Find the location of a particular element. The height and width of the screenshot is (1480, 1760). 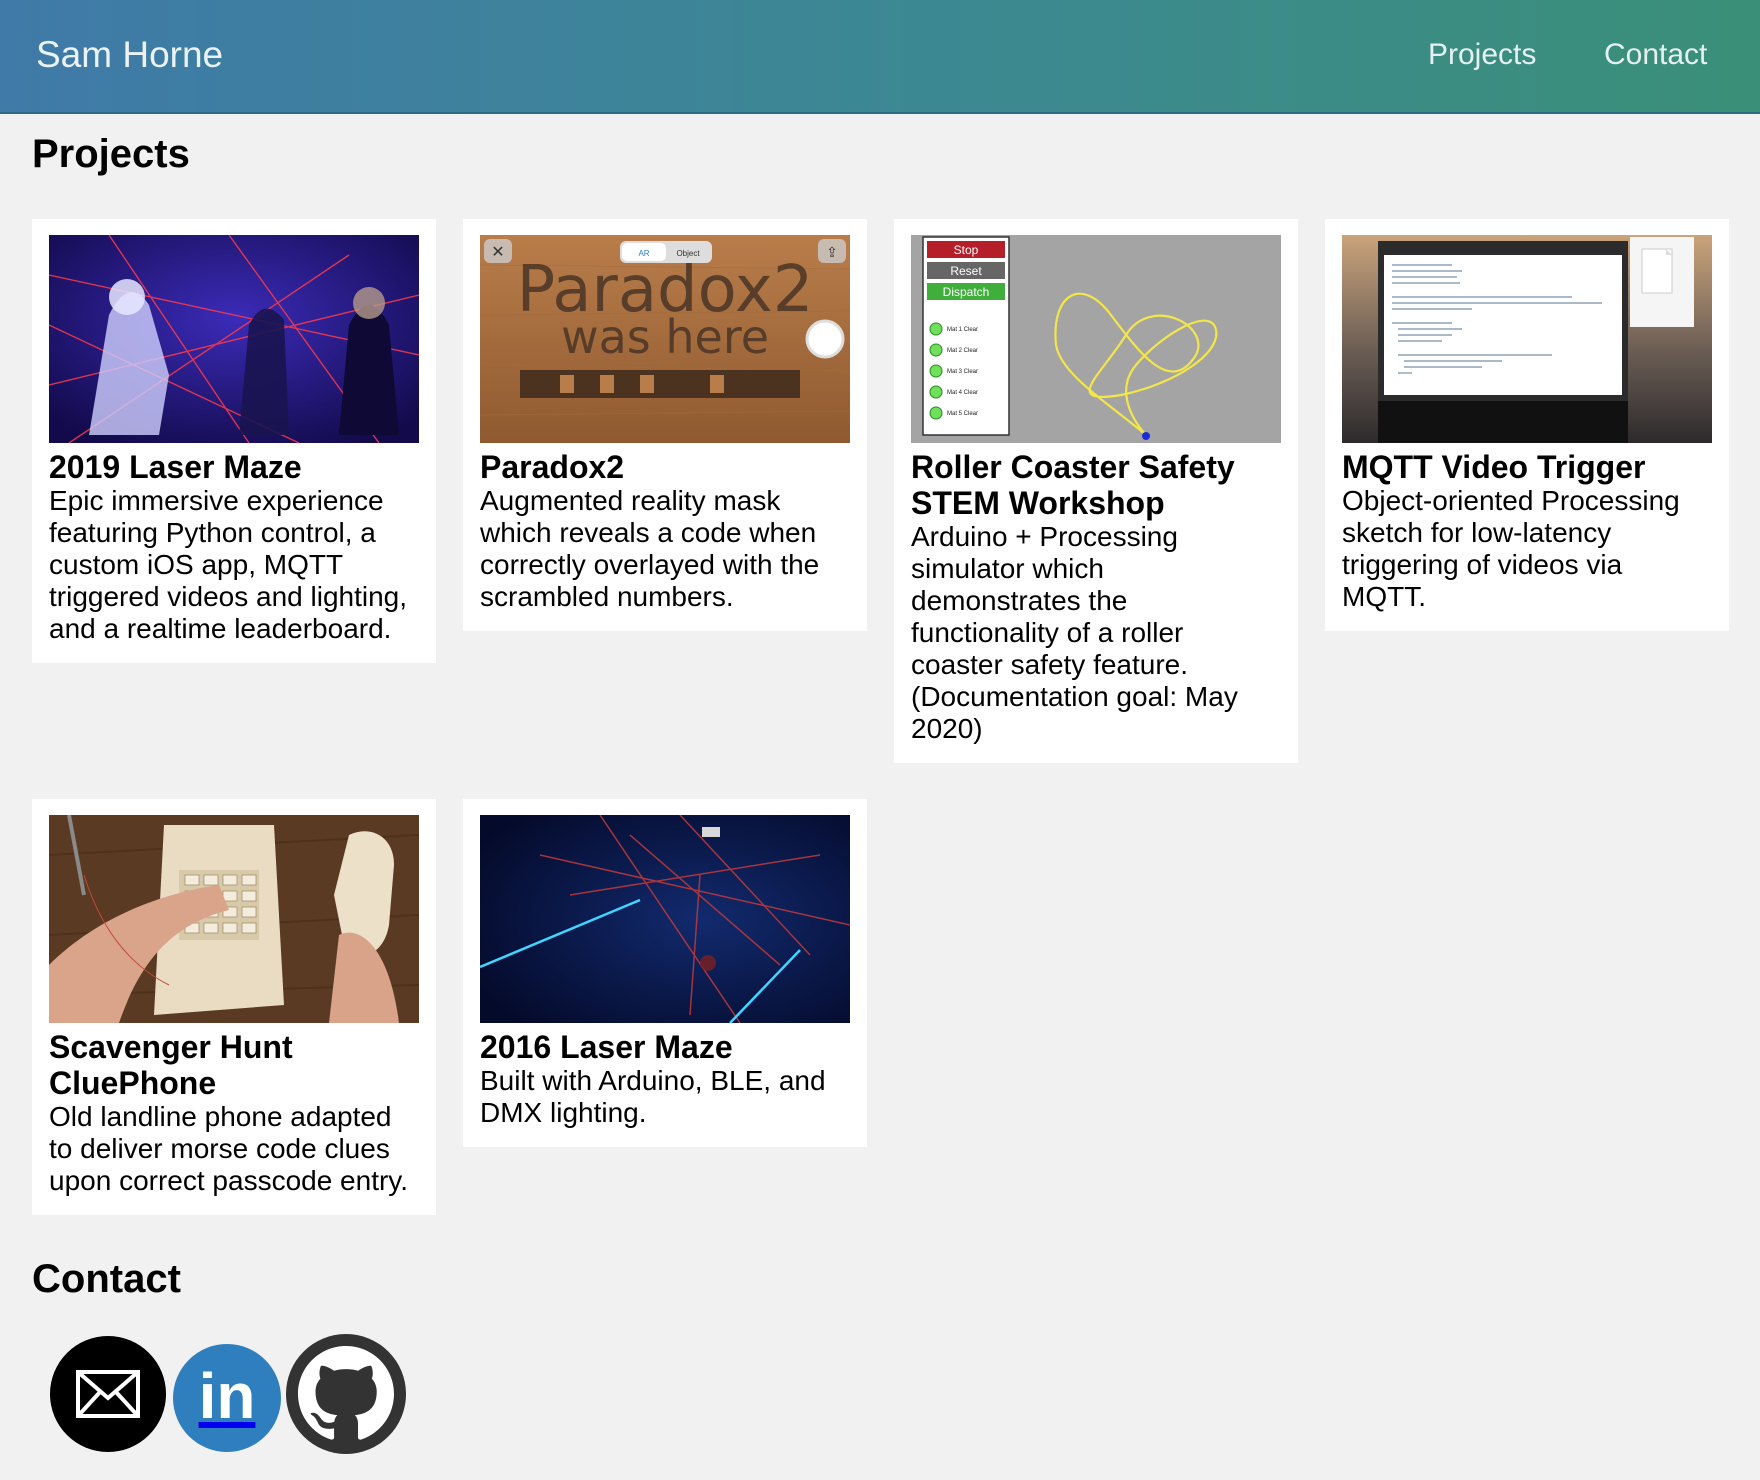

nav-link-projects: Projects is located at coordinates (1482, 55).